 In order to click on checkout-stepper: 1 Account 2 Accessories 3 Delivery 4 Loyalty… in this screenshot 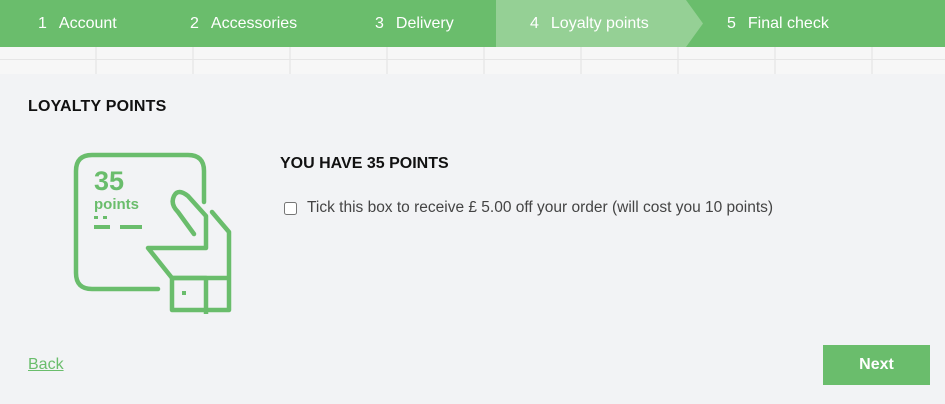, I will do `click(472, 23)`.